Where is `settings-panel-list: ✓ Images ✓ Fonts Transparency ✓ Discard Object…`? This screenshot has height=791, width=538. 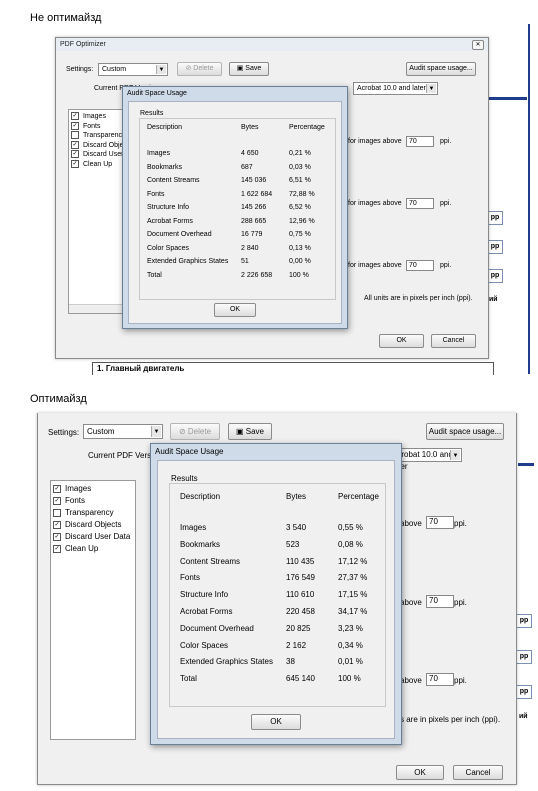
settings-panel-list: ✓ Images ✓ Fonts Transparency ✓ Discard Object… is located at coordinates (93, 610).